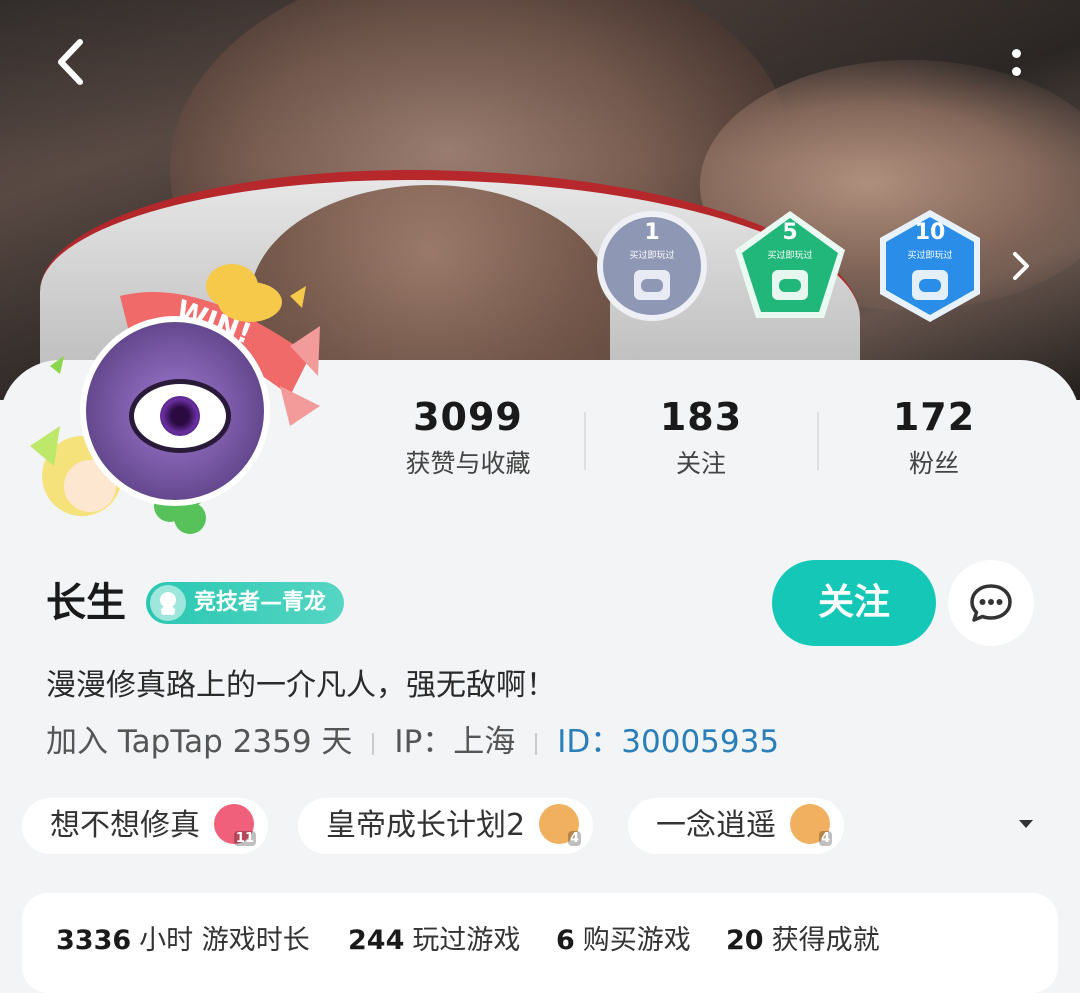 This screenshot has width=1080, height=993. I want to click on user-name: 长生, so click(86, 603).